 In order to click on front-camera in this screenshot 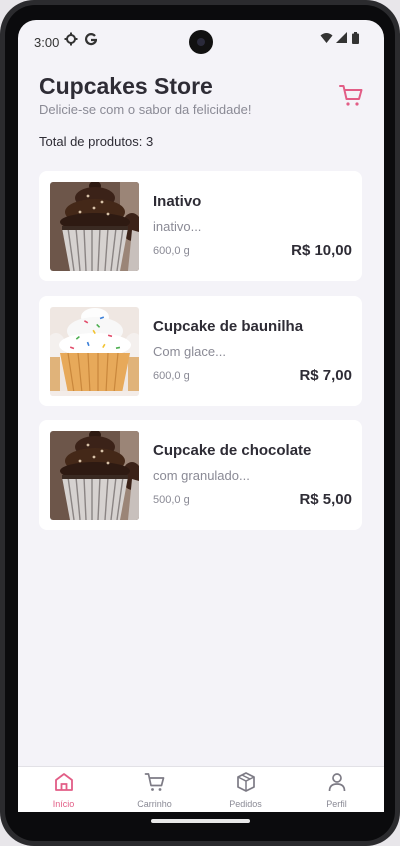, I will do `click(201, 42)`.